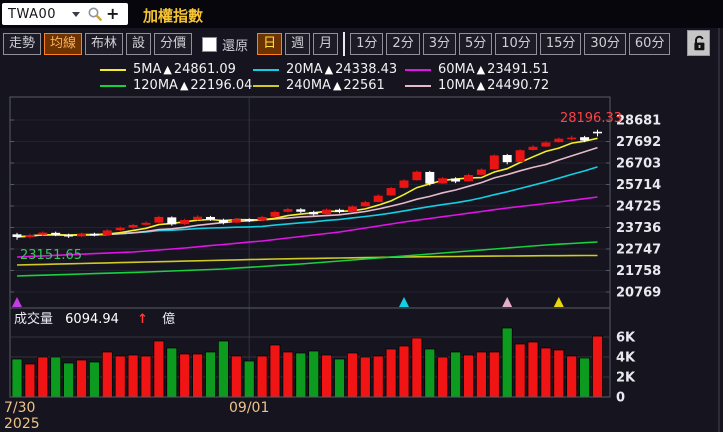 The image size is (723, 432). What do you see at coordinates (304, 69) in the screenshot?
I see `legend-label: 20MA` at bounding box center [304, 69].